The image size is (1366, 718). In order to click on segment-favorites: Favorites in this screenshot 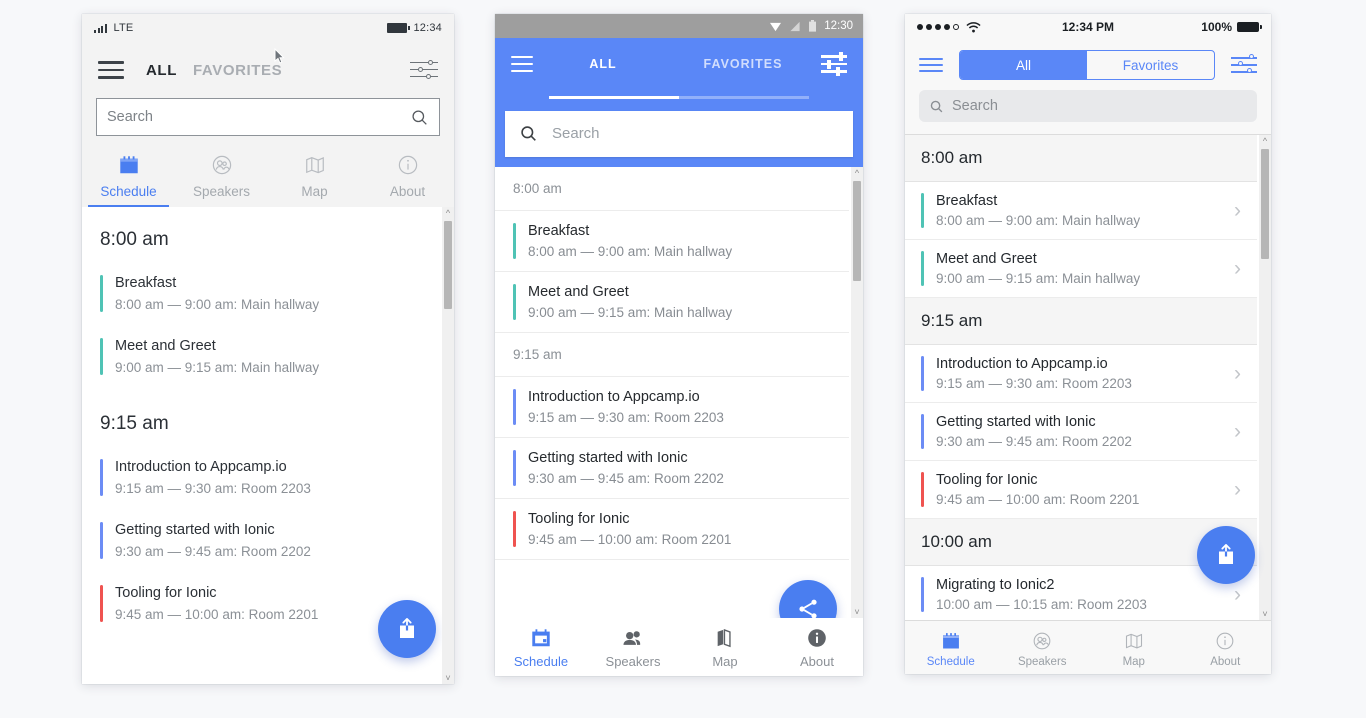, I will do `click(1150, 65)`.